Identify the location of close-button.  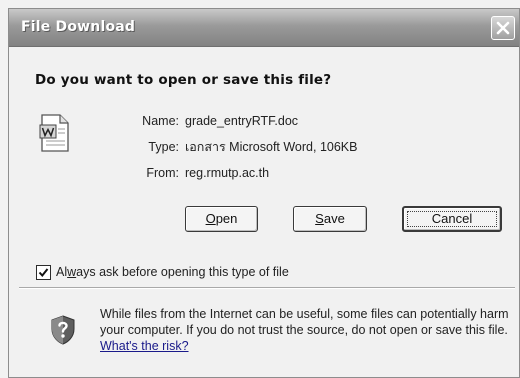
(503, 28).